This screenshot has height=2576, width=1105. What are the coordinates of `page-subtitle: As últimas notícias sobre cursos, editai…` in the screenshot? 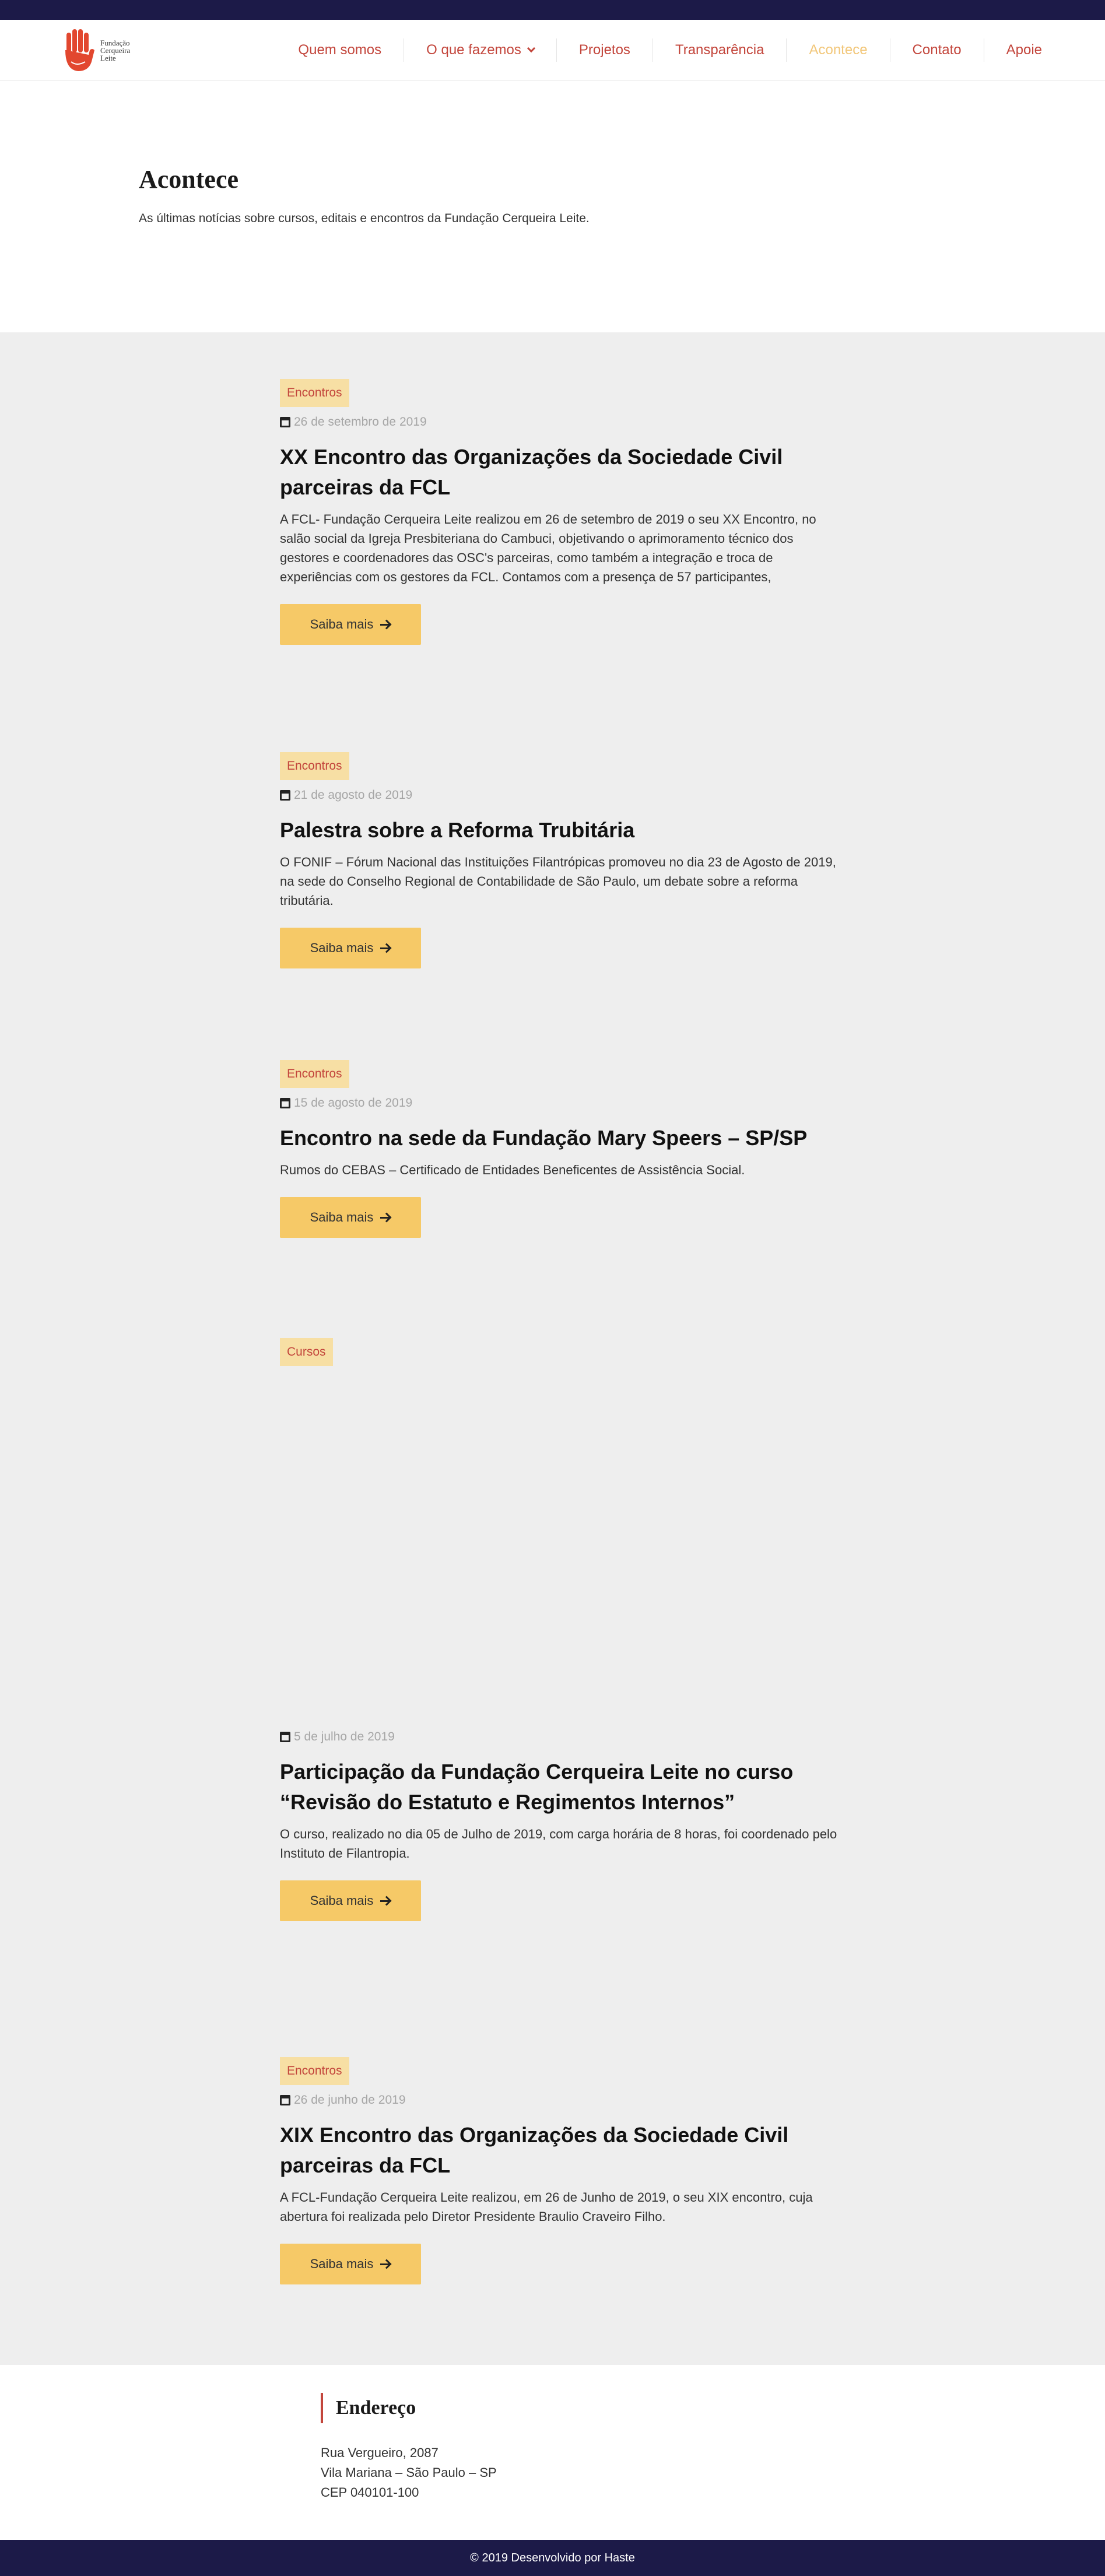 It's located at (364, 218).